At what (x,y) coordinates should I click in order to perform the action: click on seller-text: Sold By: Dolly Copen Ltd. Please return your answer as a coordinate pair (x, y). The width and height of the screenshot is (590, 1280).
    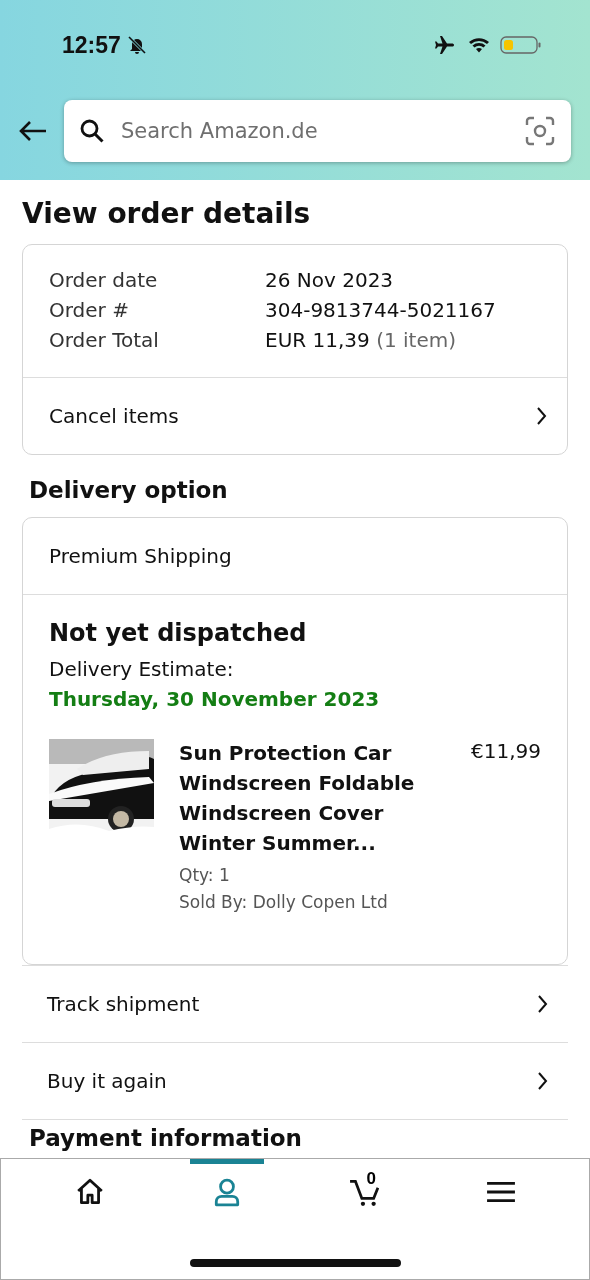
    Looking at the image, I should click on (284, 902).